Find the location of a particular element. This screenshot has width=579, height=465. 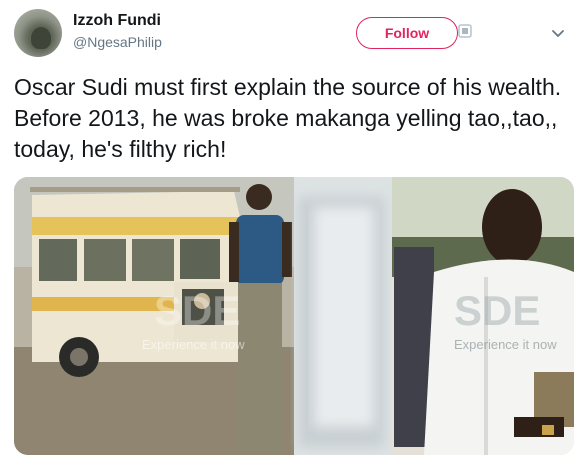

author-name: Izzoh Fundi is located at coordinates (117, 21).